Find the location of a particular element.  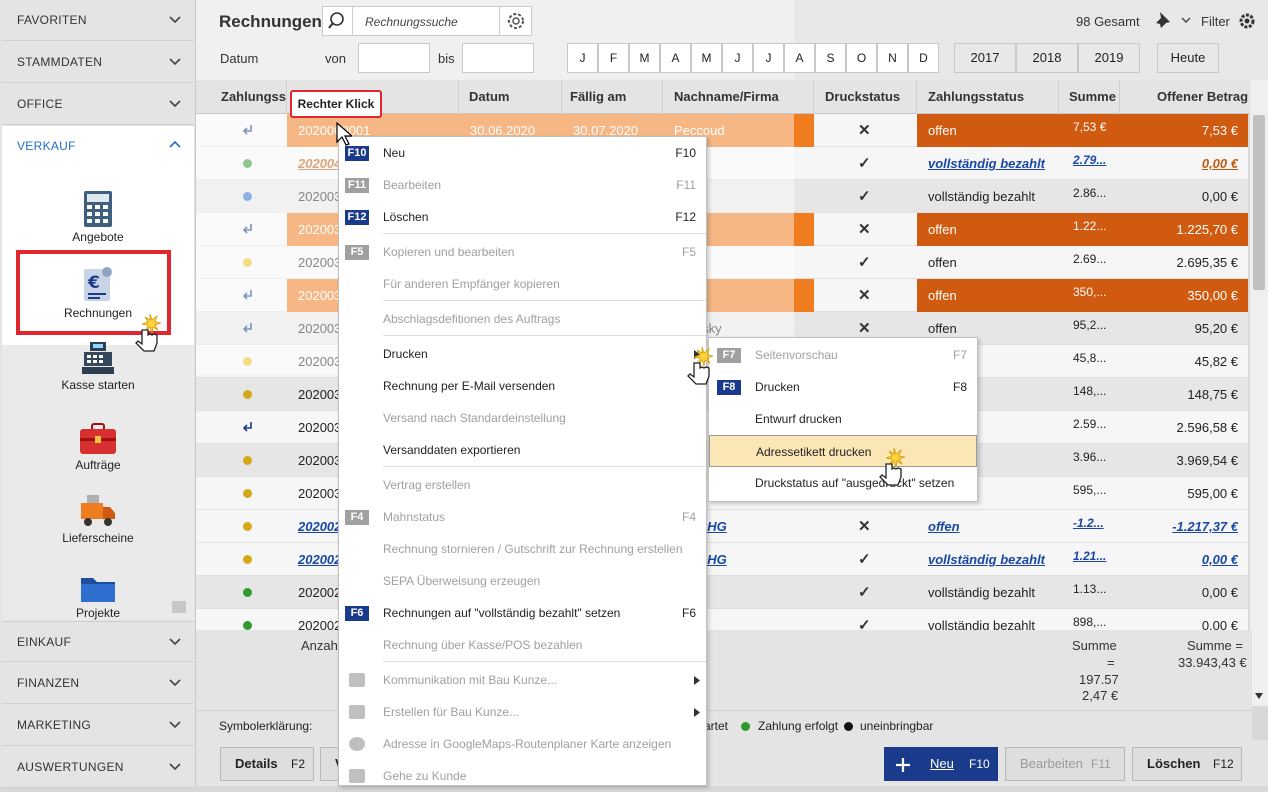

month-button: D is located at coordinates (923, 58).